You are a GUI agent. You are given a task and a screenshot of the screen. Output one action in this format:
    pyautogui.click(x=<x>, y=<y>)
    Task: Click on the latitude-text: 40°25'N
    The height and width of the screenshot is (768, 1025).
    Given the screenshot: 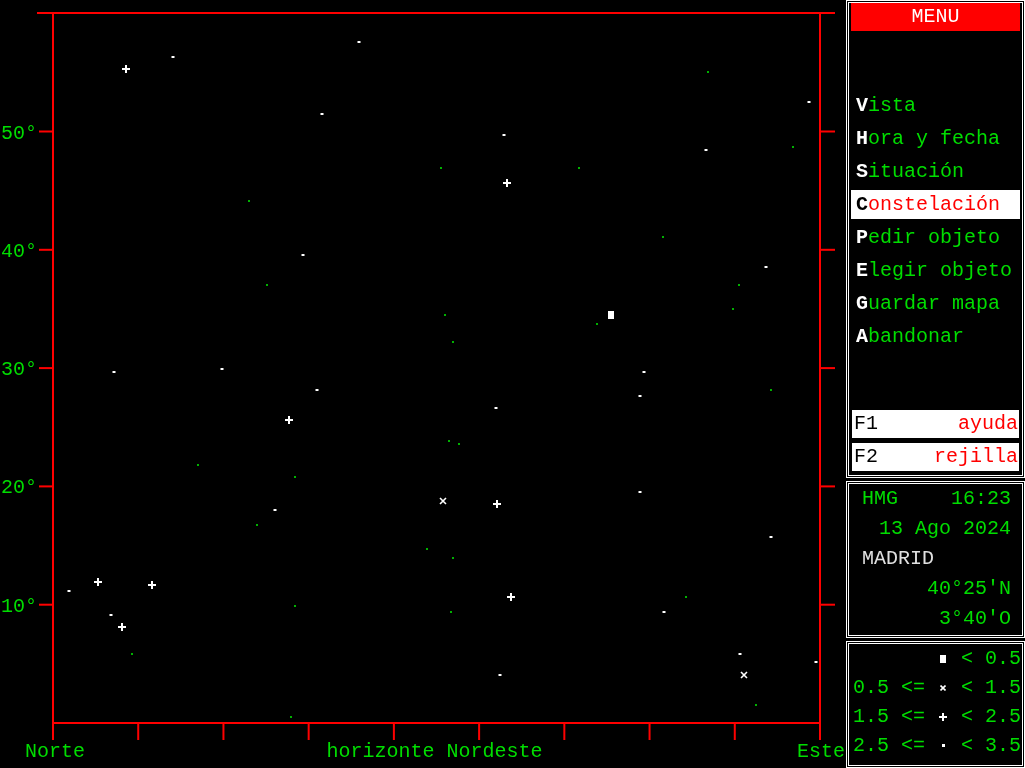 What is the action you would take?
    pyautogui.click(x=969, y=589)
    